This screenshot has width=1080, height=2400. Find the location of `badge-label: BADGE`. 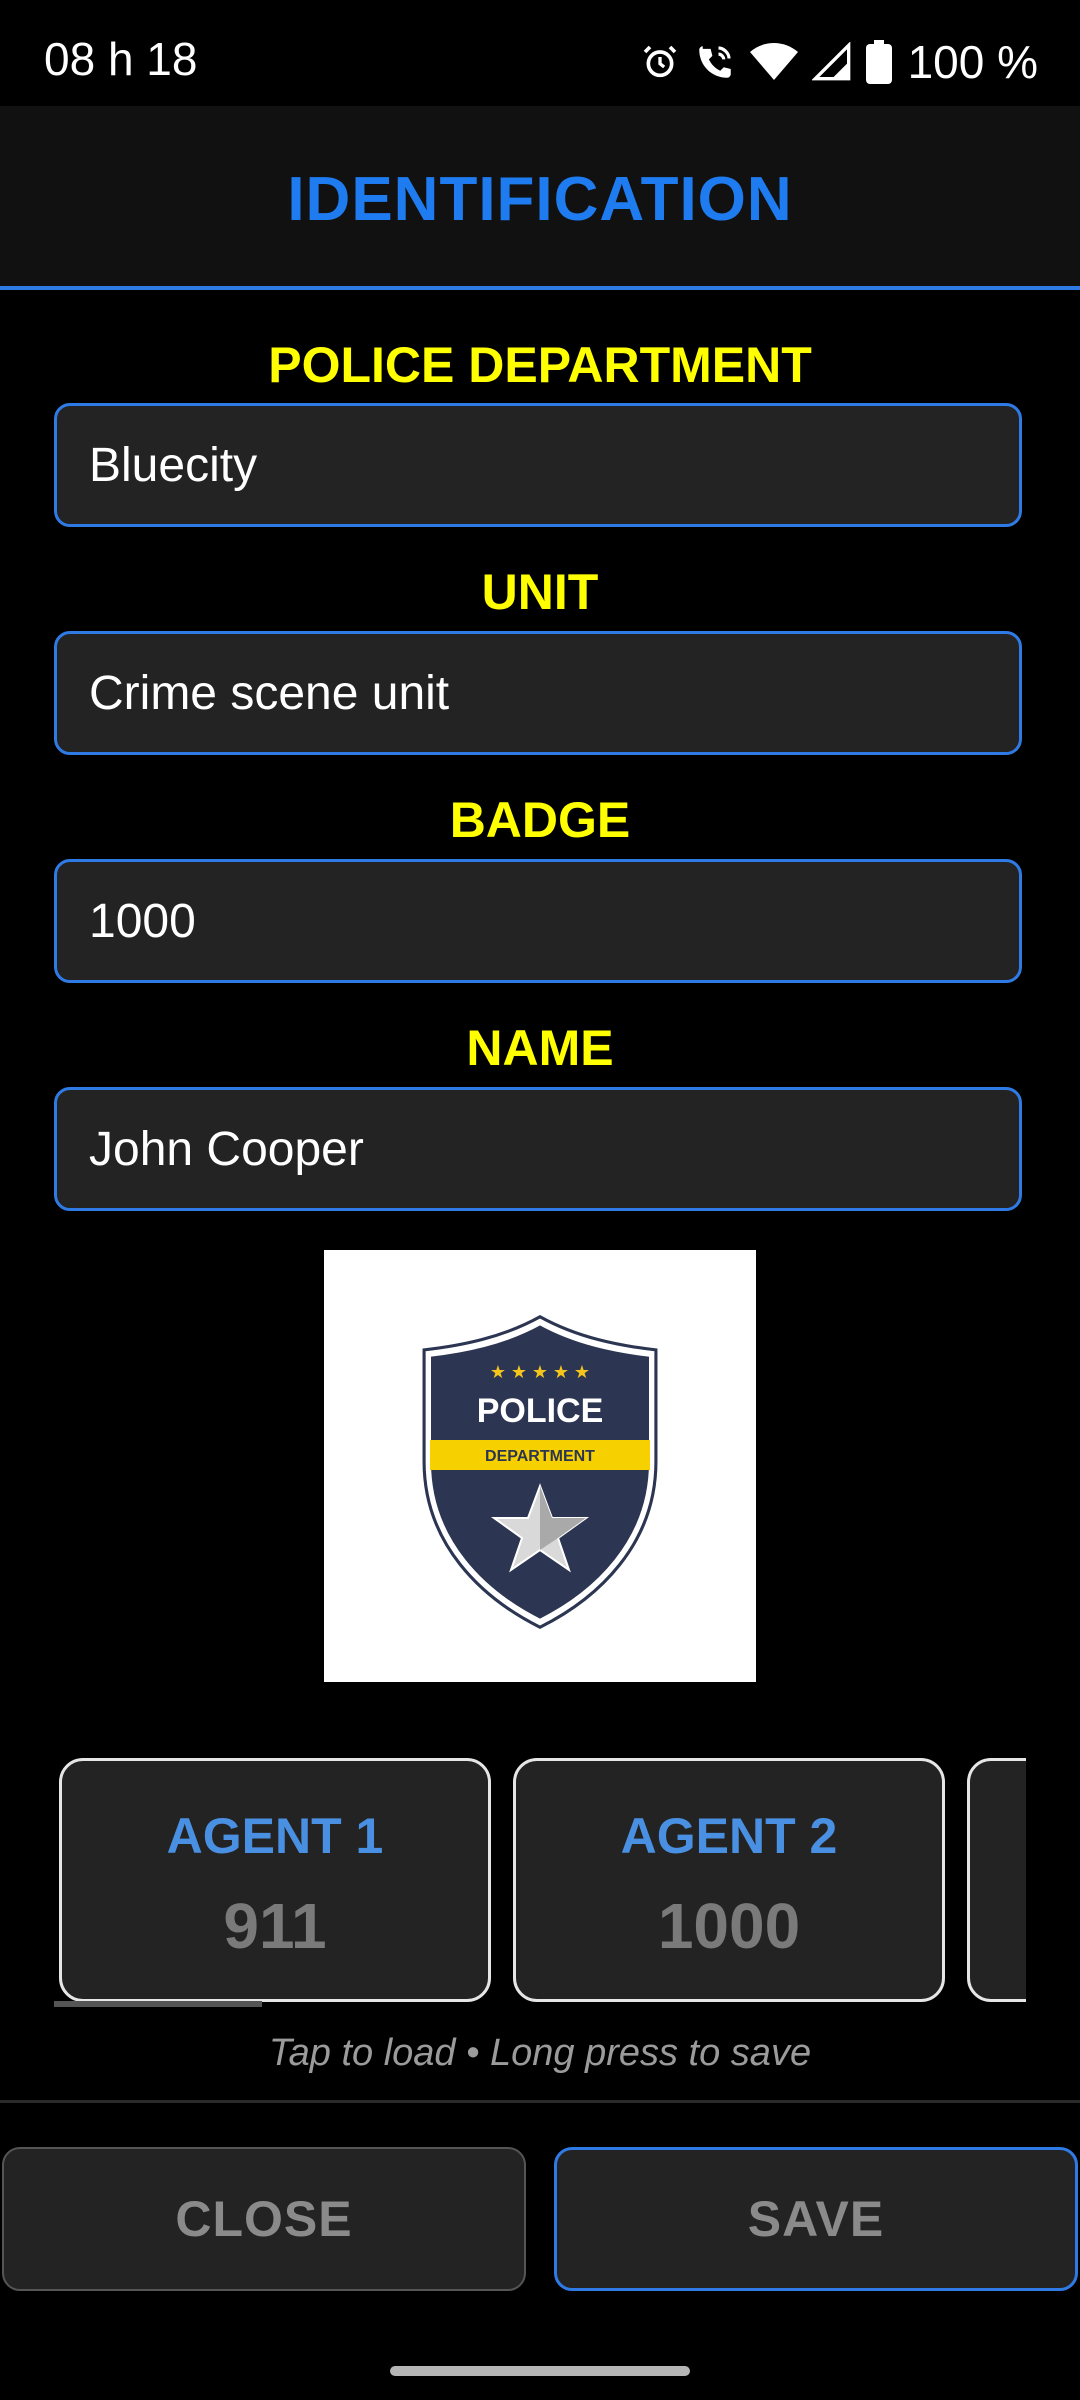

badge-label: BADGE is located at coordinates (540, 820).